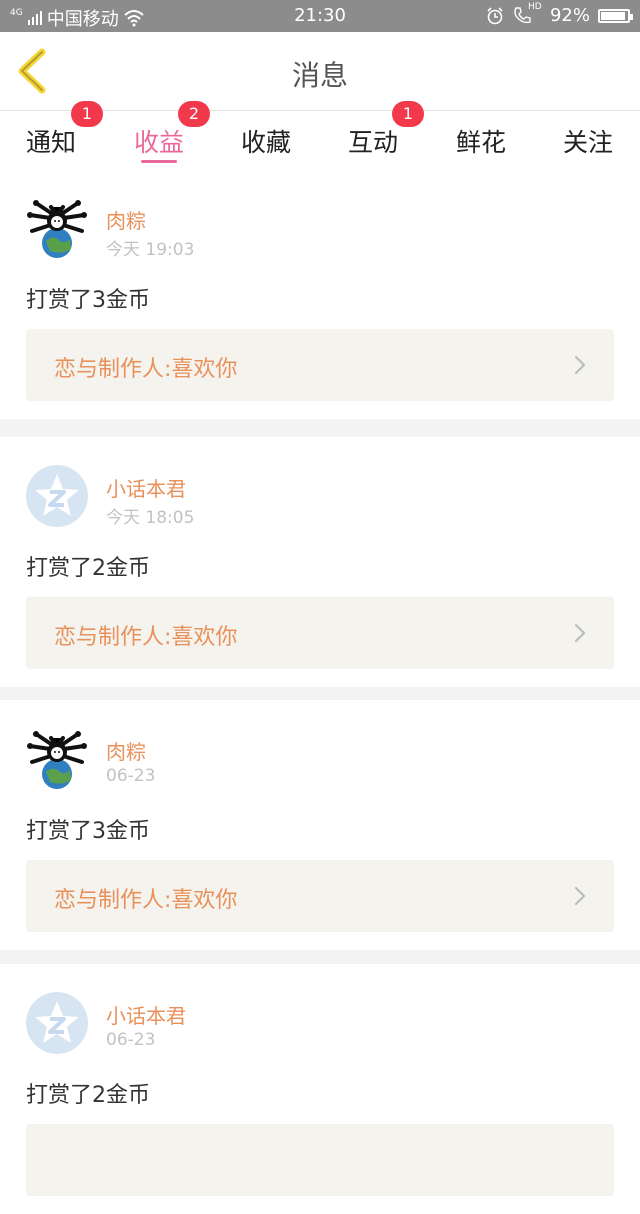 Image resolution: width=640 pixels, height=1214 pixels. Describe the element at coordinates (320, 1160) in the screenshot. I see `work-link` at that location.